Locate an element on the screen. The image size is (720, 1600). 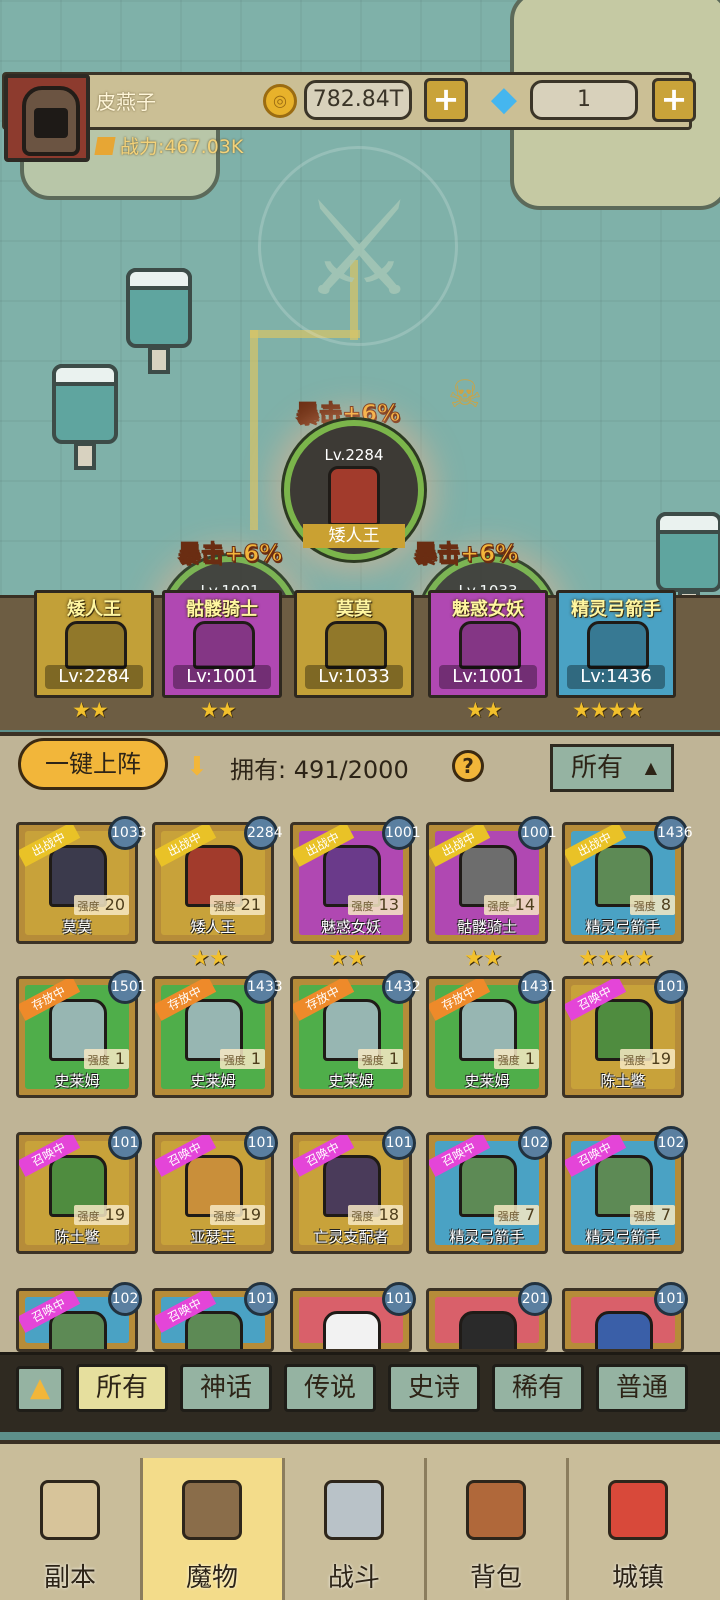
strength-badge: 强度 8 is located at coordinates (652, 905).